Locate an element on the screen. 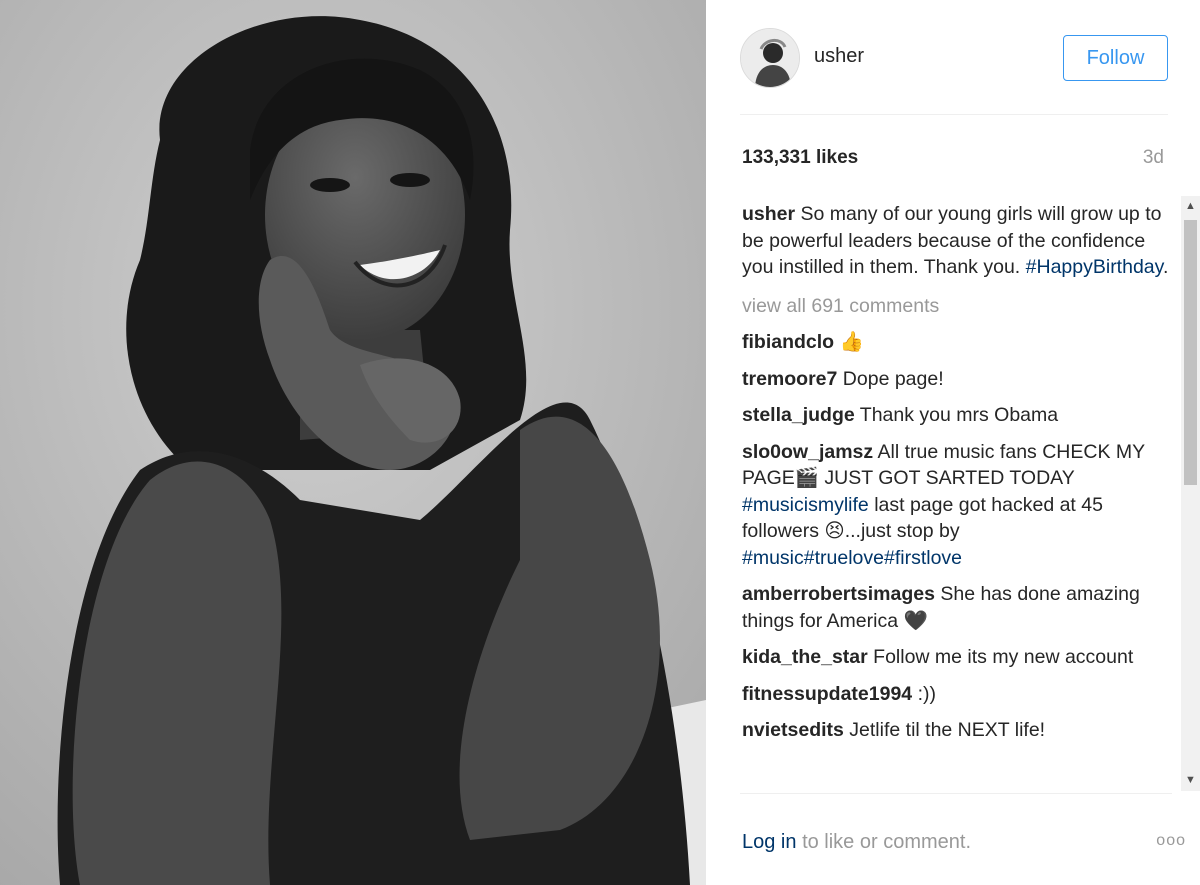 The height and width of the screenshot is (885, 1200). comment-username: slo0ow_jamsz is located at coordinates (807, 452).